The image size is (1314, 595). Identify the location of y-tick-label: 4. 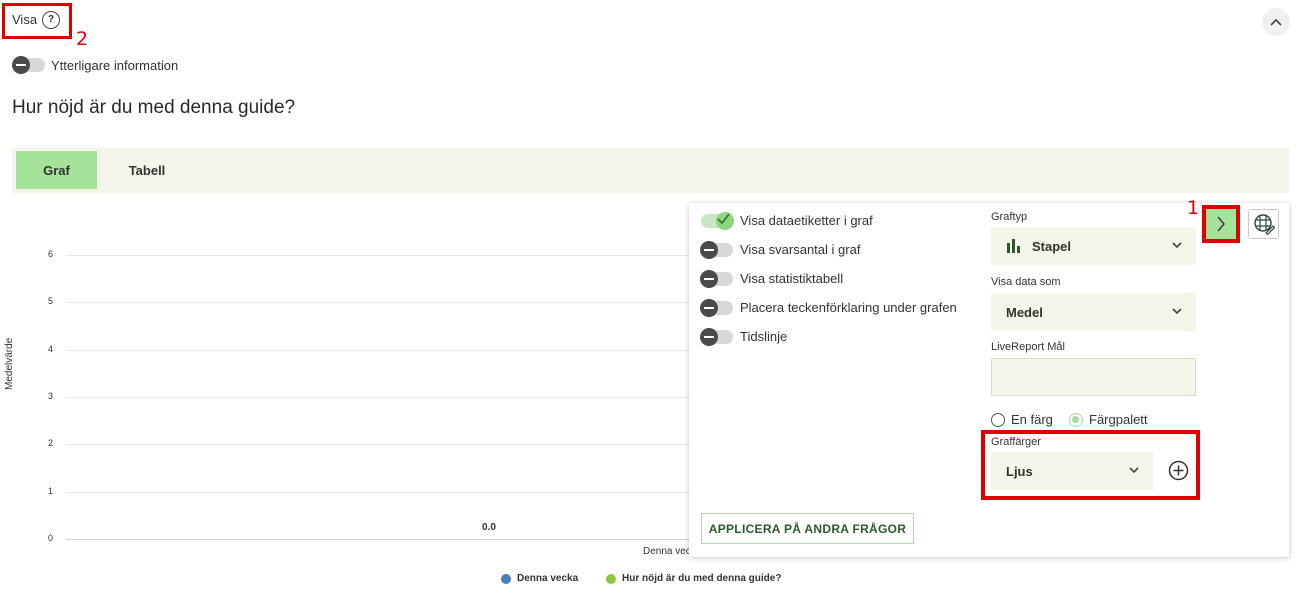
(50, 348).